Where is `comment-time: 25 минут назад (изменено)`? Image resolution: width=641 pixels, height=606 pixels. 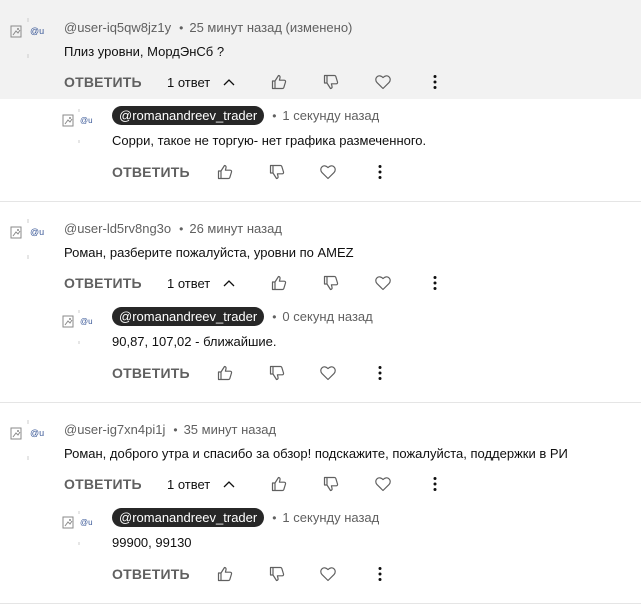 comment-time: 25 минут назад (изменено) is located at coordinates (270, 27).